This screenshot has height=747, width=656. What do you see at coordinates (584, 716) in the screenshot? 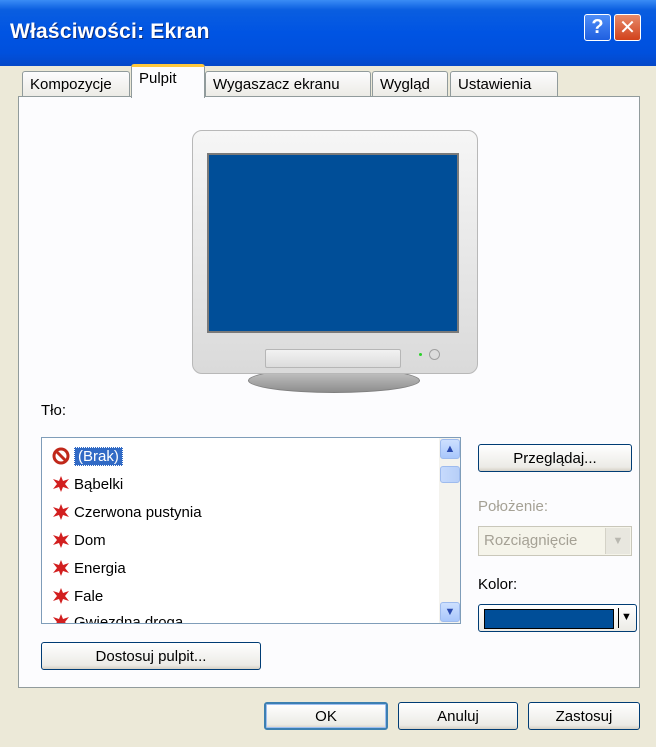
I see `apply-button: Zastosuj` at bounding box center [584, 716].